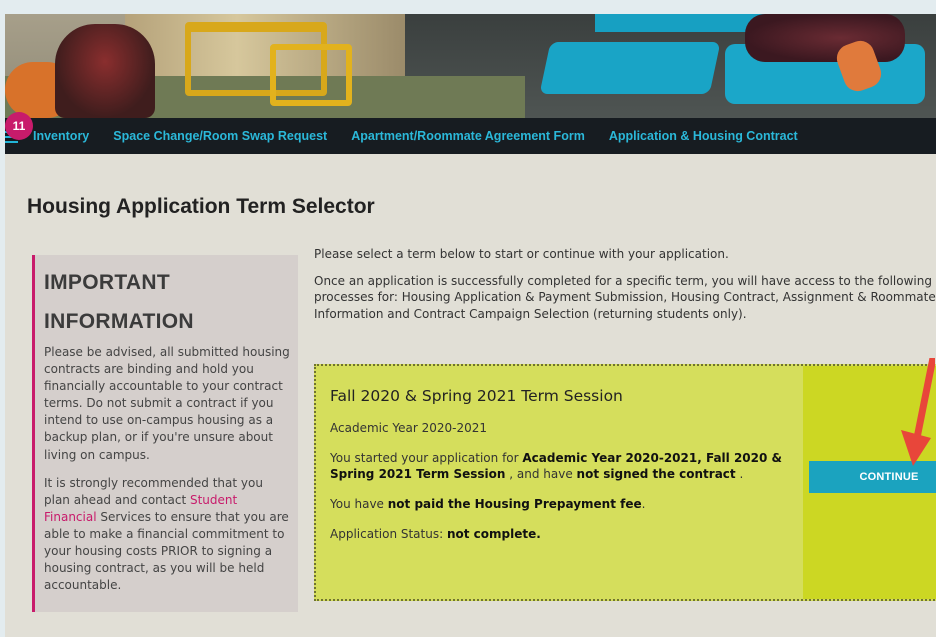 Image resolution: width=936 pixels, height=637 pixels. I want to click on application-status-bold: not complete., so click(493, 534).